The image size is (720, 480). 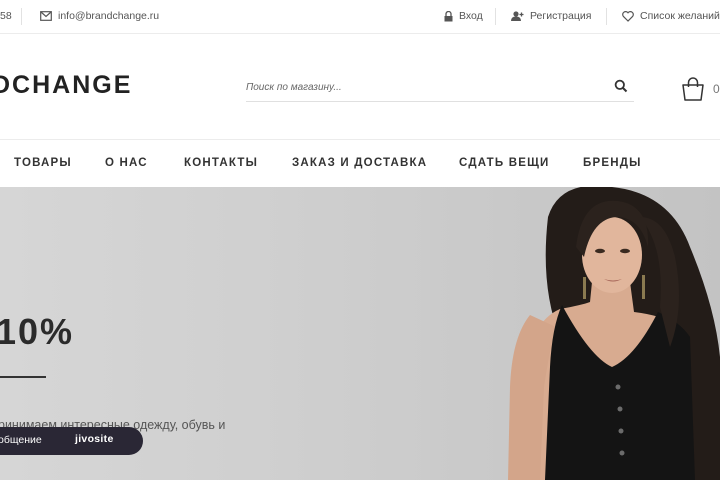 I want to click on email-link: info@brandchange.ru, so click(x=99, y=16).